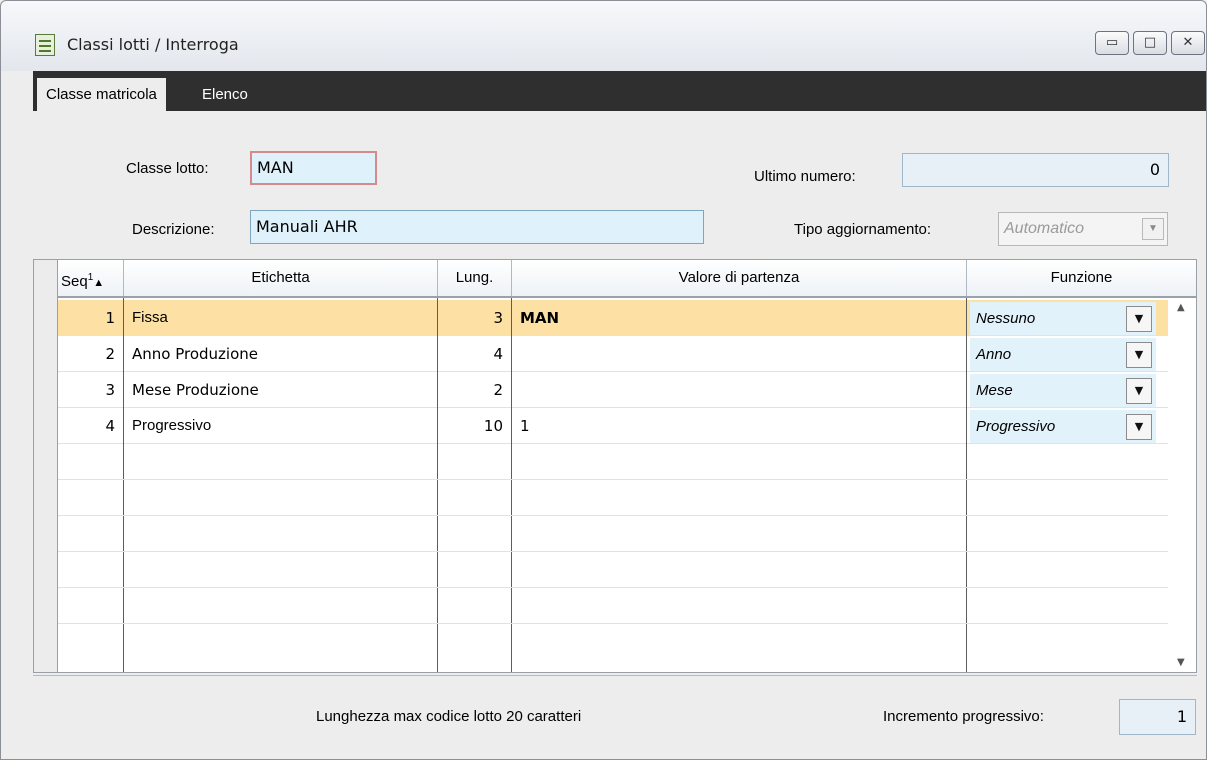  What do you see at coordinates (1035, 170) in the screenshot?
I see `ultimo-numero-field: 0` at bounding box center [1035, 170].